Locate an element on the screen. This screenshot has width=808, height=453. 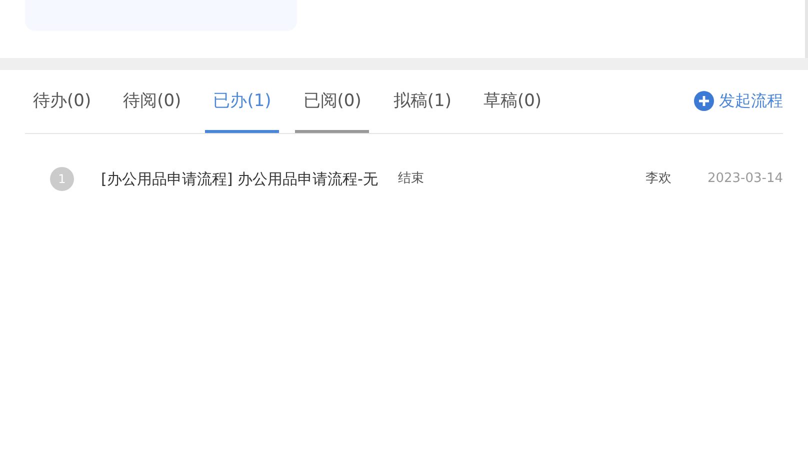
tab: 待阅(0) is located at coordinates (152, 101).